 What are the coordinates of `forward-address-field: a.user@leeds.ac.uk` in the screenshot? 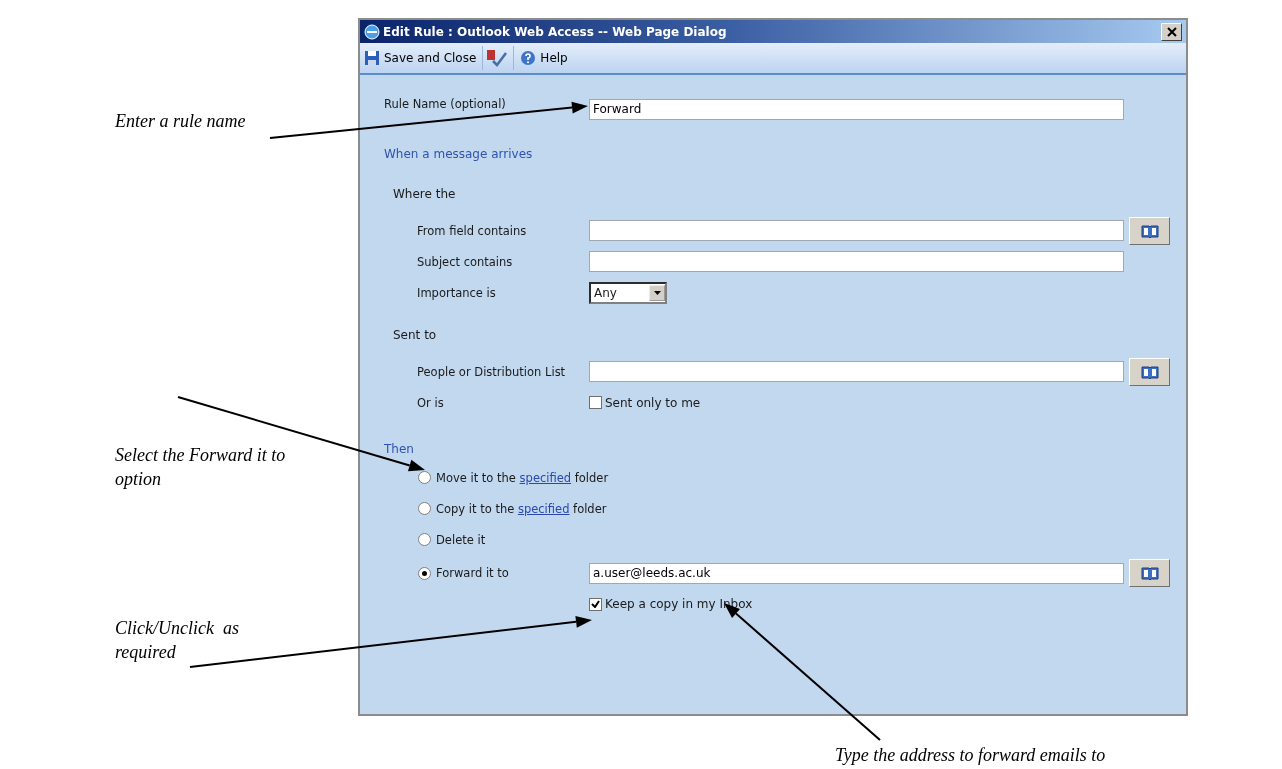 It's located at (856, 573).